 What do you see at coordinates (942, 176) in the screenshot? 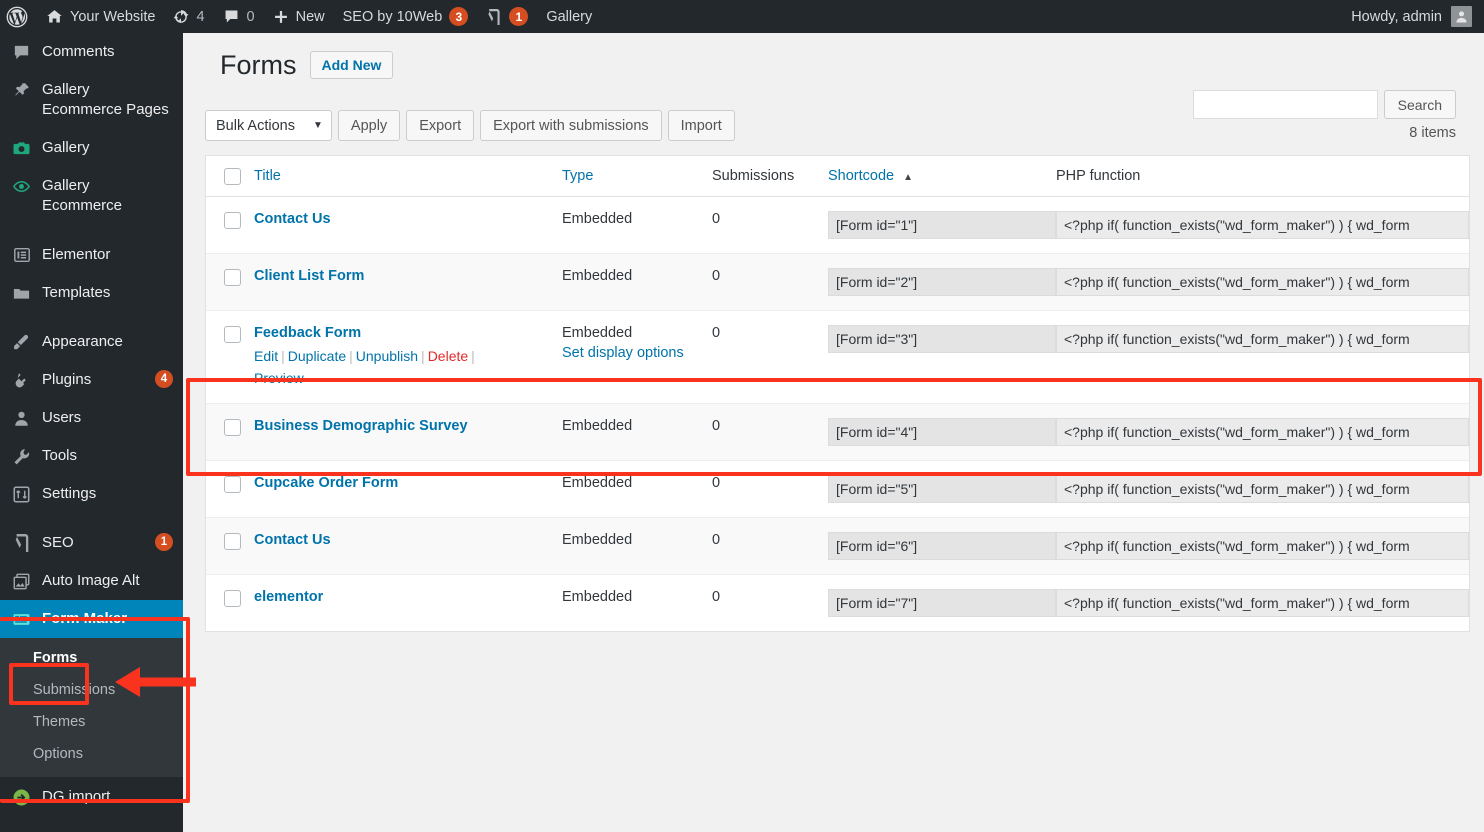
I see `column-header-shortcode: Shortcode ▲` at bounding box center [942, 176].